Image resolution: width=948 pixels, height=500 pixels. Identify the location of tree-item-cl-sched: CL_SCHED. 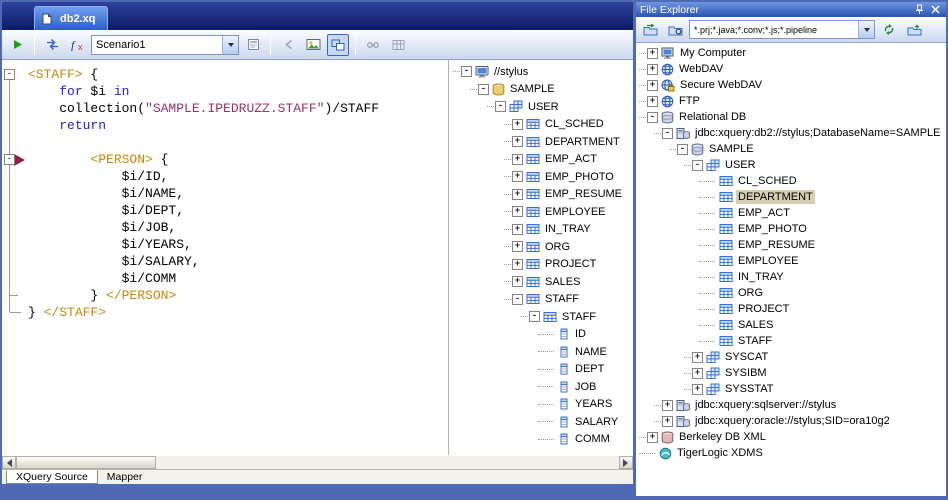
(791, 181).